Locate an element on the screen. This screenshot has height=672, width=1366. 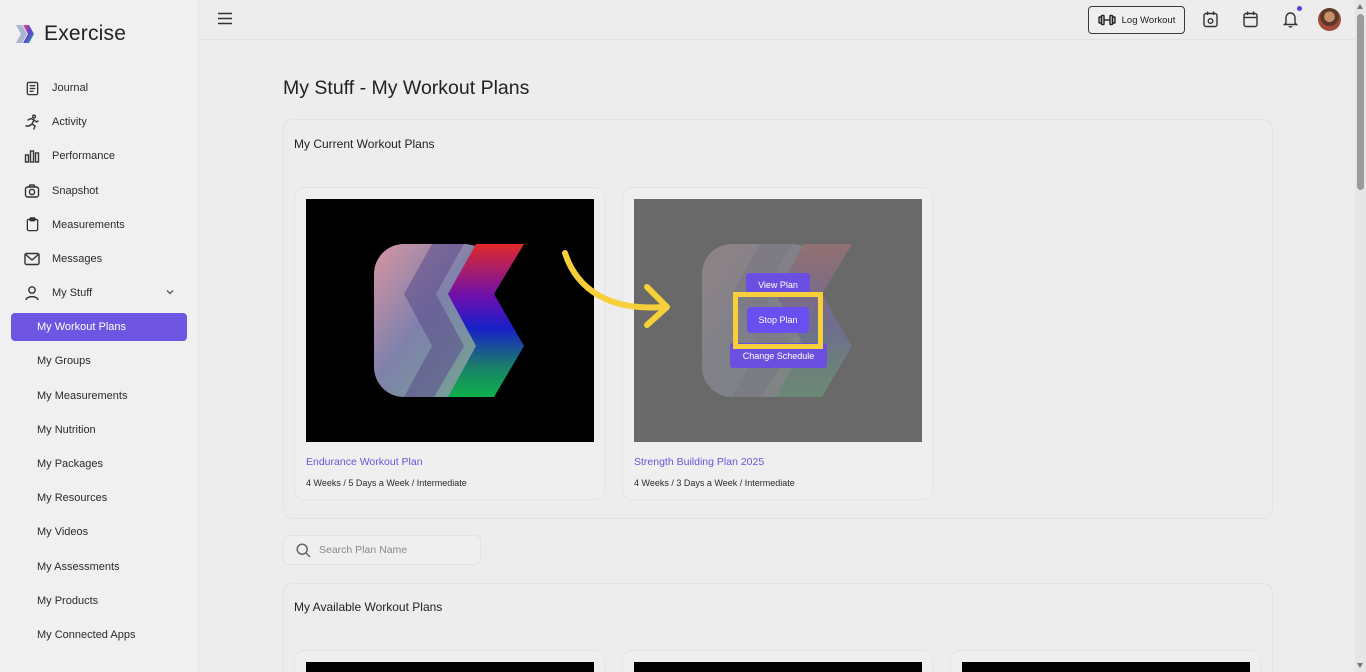
sidebar-subitem-my-connected-apps: My Connected Apps is located at coordinates (99, 635).